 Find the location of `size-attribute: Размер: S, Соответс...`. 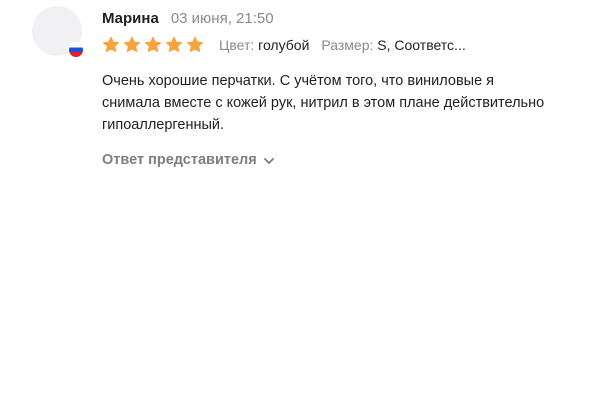

size-attribute: Размер: S, Соответс... is located at coordinates (393, 45).